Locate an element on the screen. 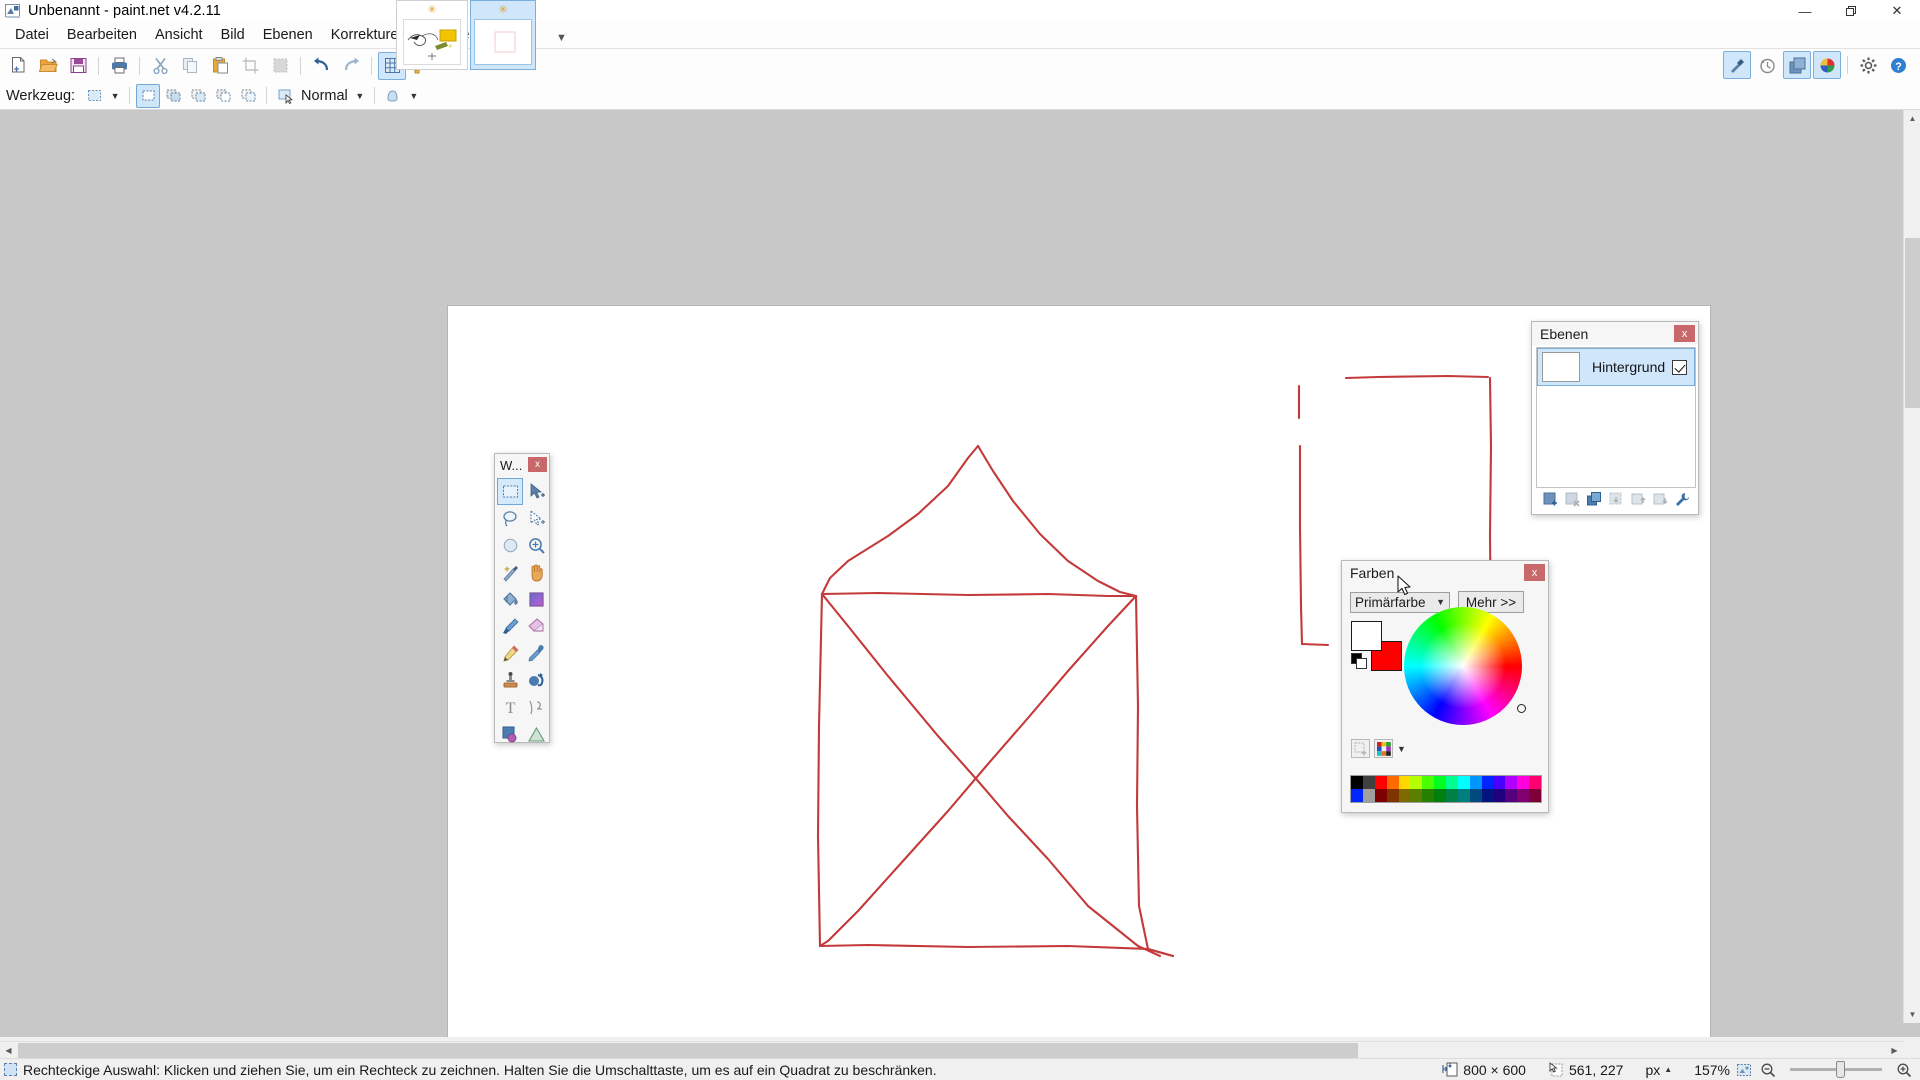 This screenshot has height=1080, width=1920. menu-ebenen: Ebenen is located at coordinates (288, 35).